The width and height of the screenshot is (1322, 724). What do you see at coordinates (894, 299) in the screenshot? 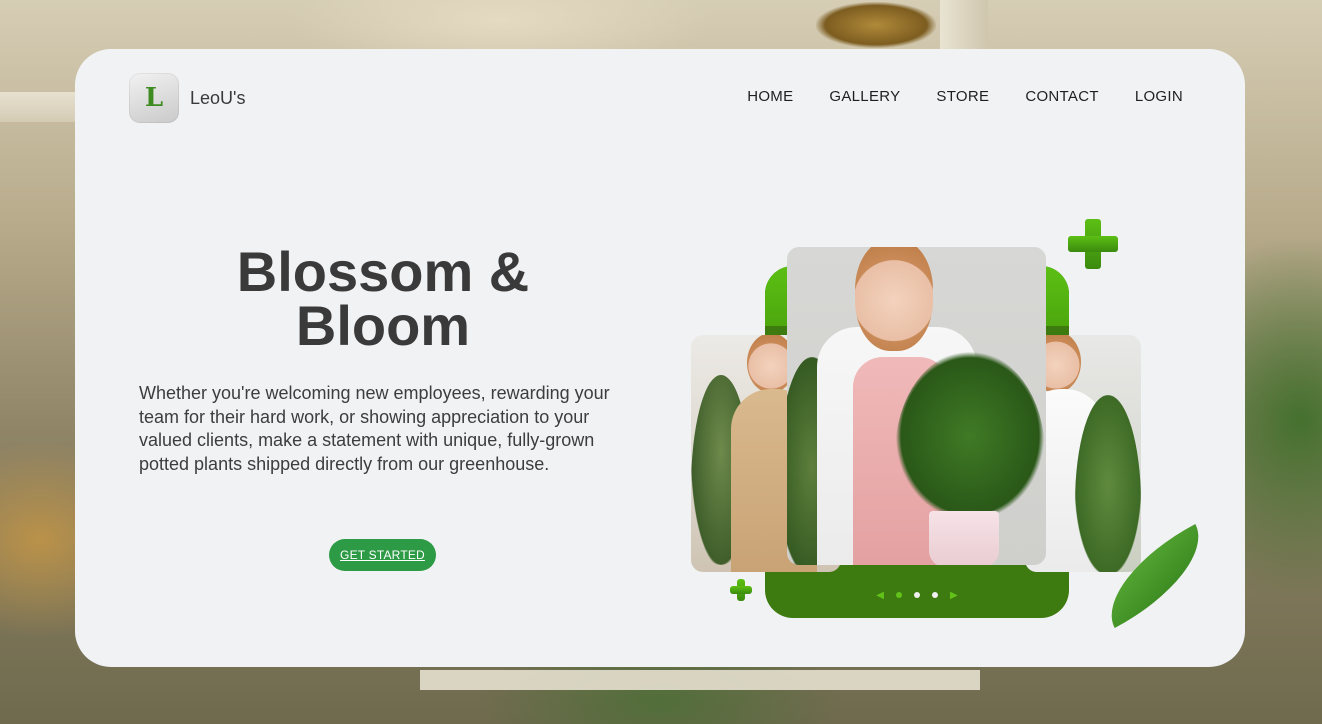
I see `person-head` at bounding box center [894, 299].